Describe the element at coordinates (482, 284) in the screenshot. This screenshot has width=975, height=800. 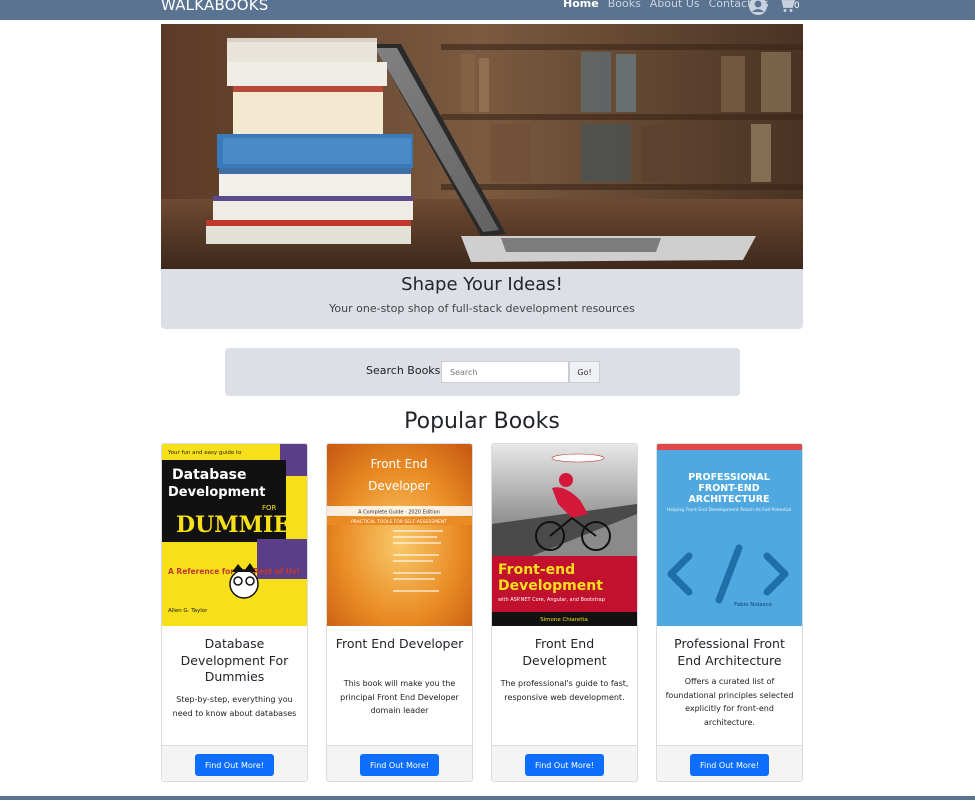
I see `hero-title: Shape Your Ideas!` at that location.